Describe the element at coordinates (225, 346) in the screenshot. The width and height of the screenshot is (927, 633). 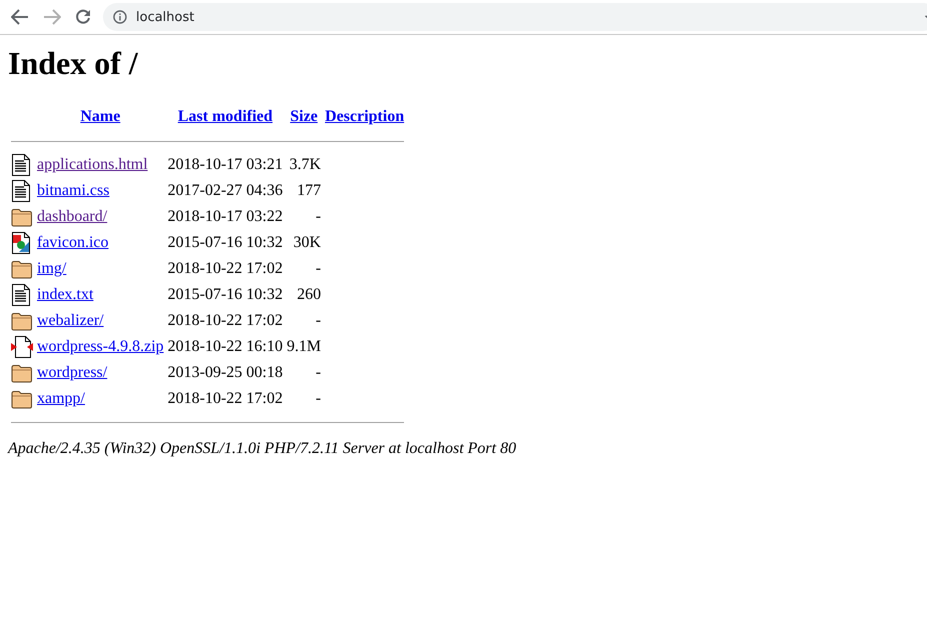
I see `modified-date: 2018-10-22 16:10` at that location.